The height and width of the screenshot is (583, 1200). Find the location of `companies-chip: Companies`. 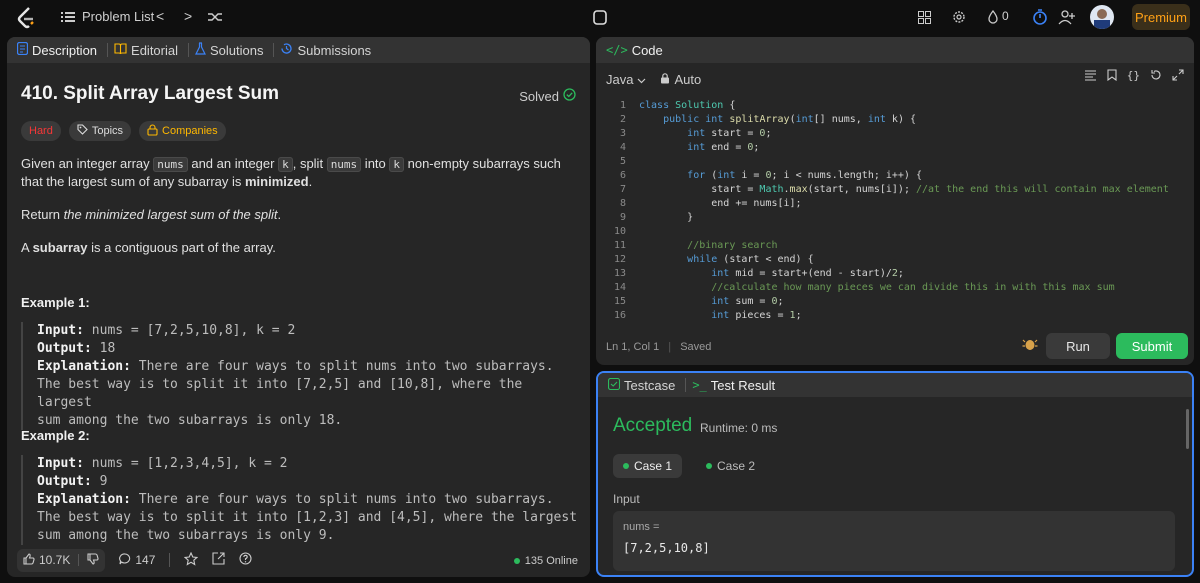

companies-chip: Companies is located at coordinates (182, 131).